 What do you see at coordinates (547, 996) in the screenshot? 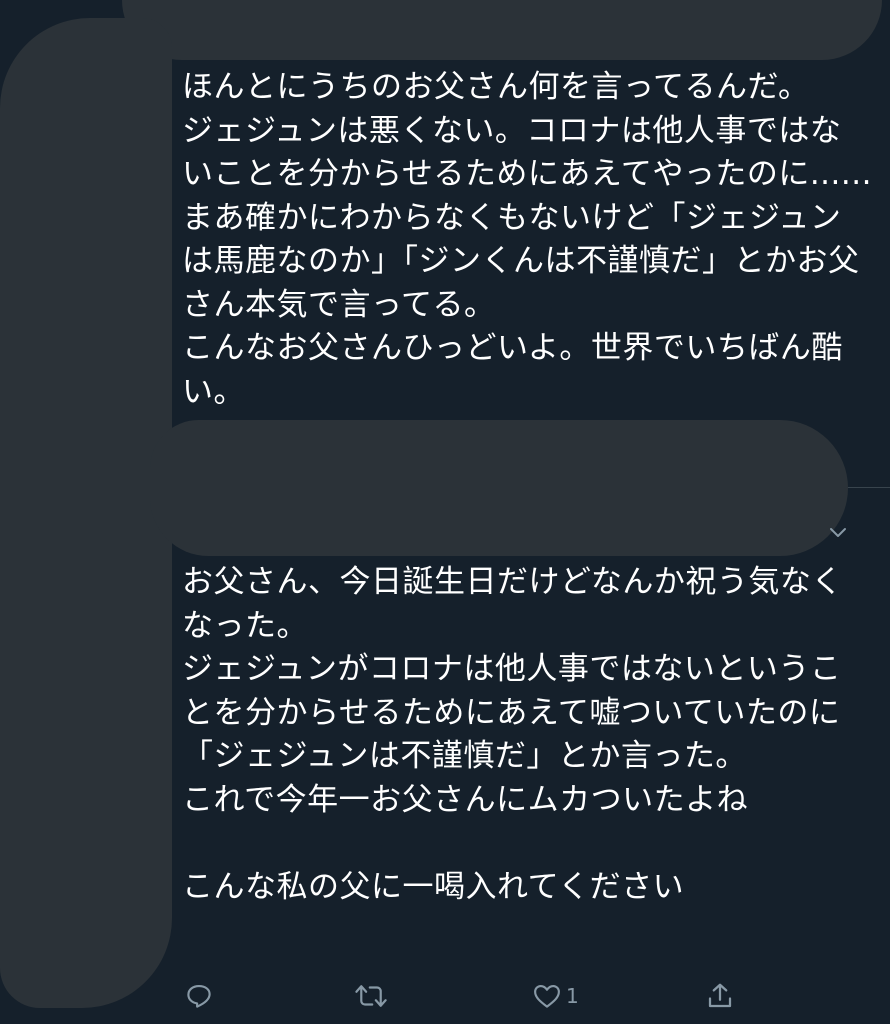
I see `heart-icon` at bounding box center [547, 996].